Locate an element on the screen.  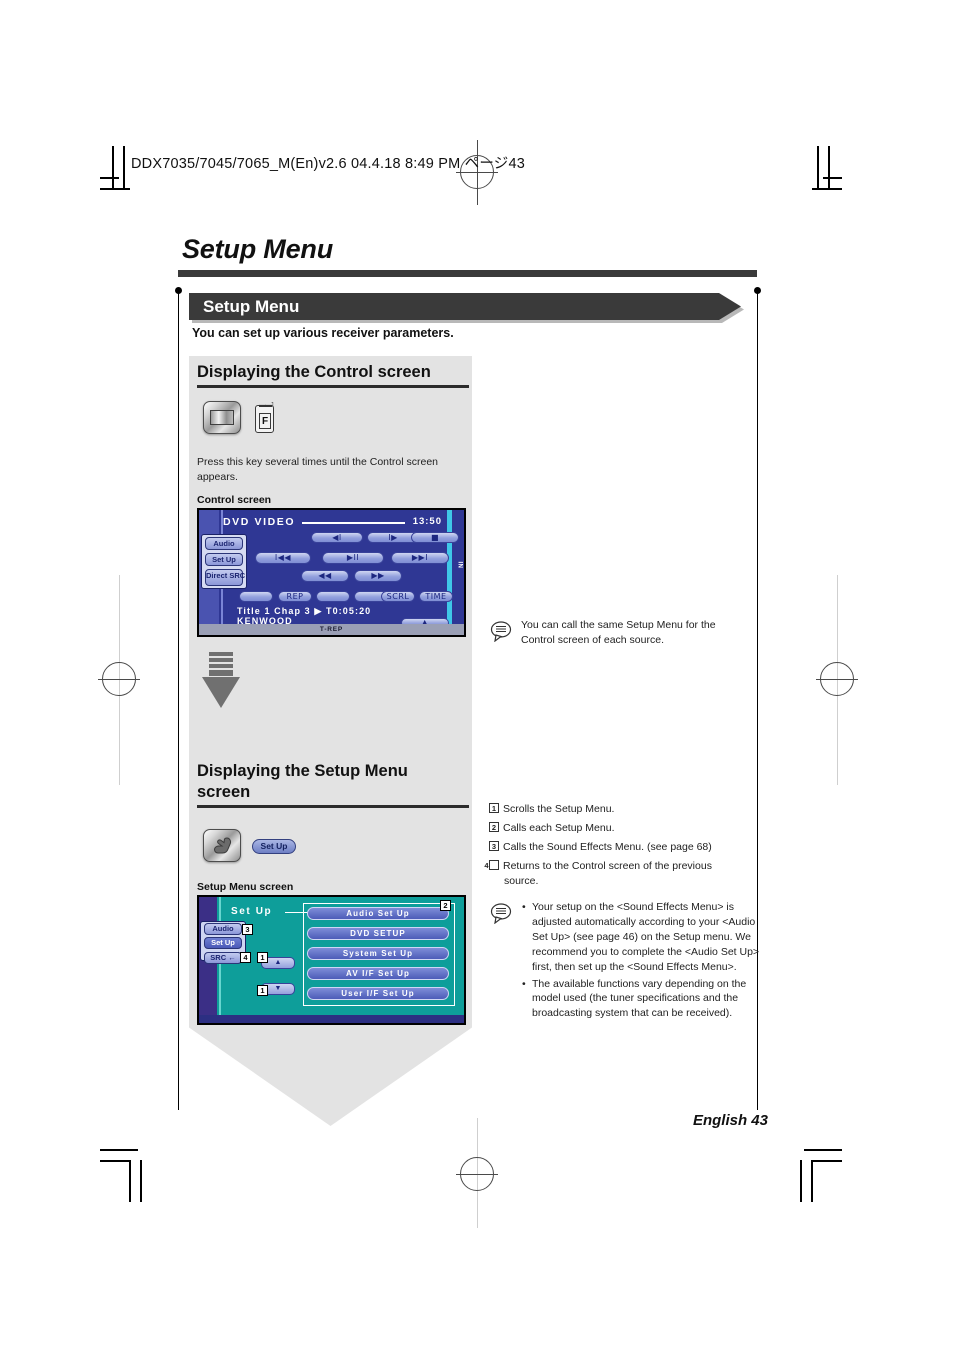
callout-4: 4 is located at coordinates (245, 957).